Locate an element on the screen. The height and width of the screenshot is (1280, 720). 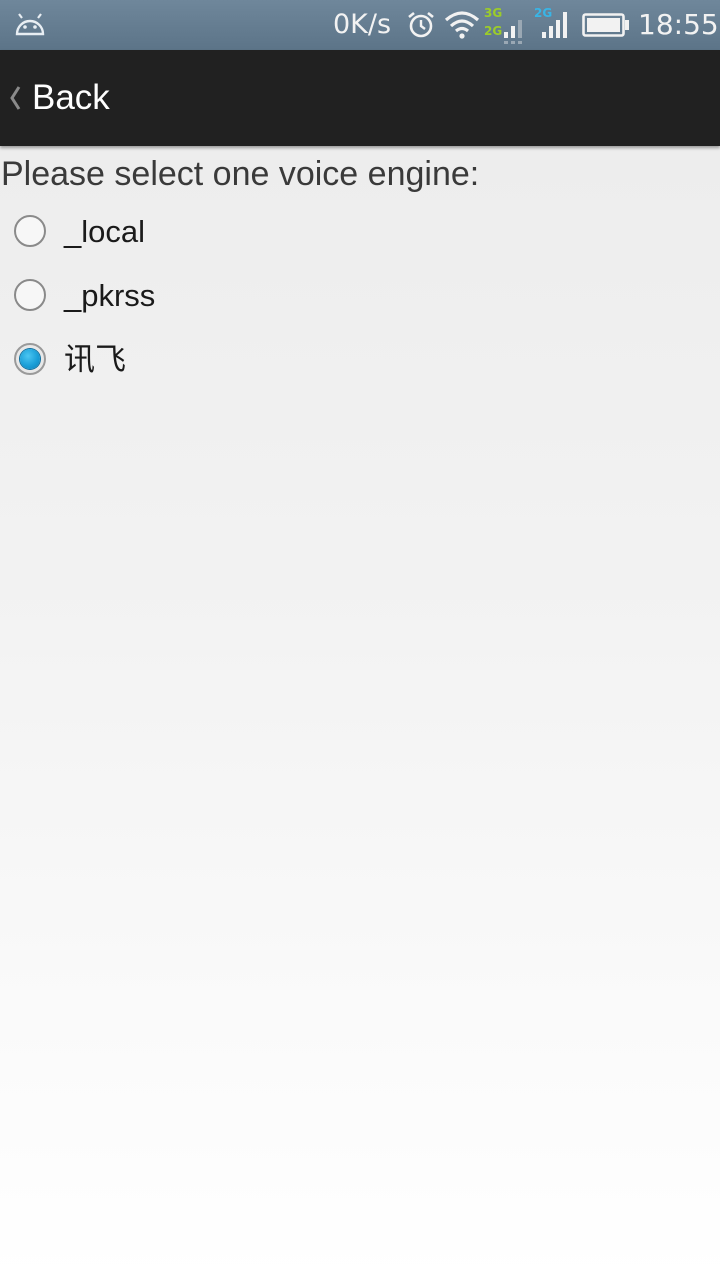
option-label: _pkrss is located at coordinates (110, 295).